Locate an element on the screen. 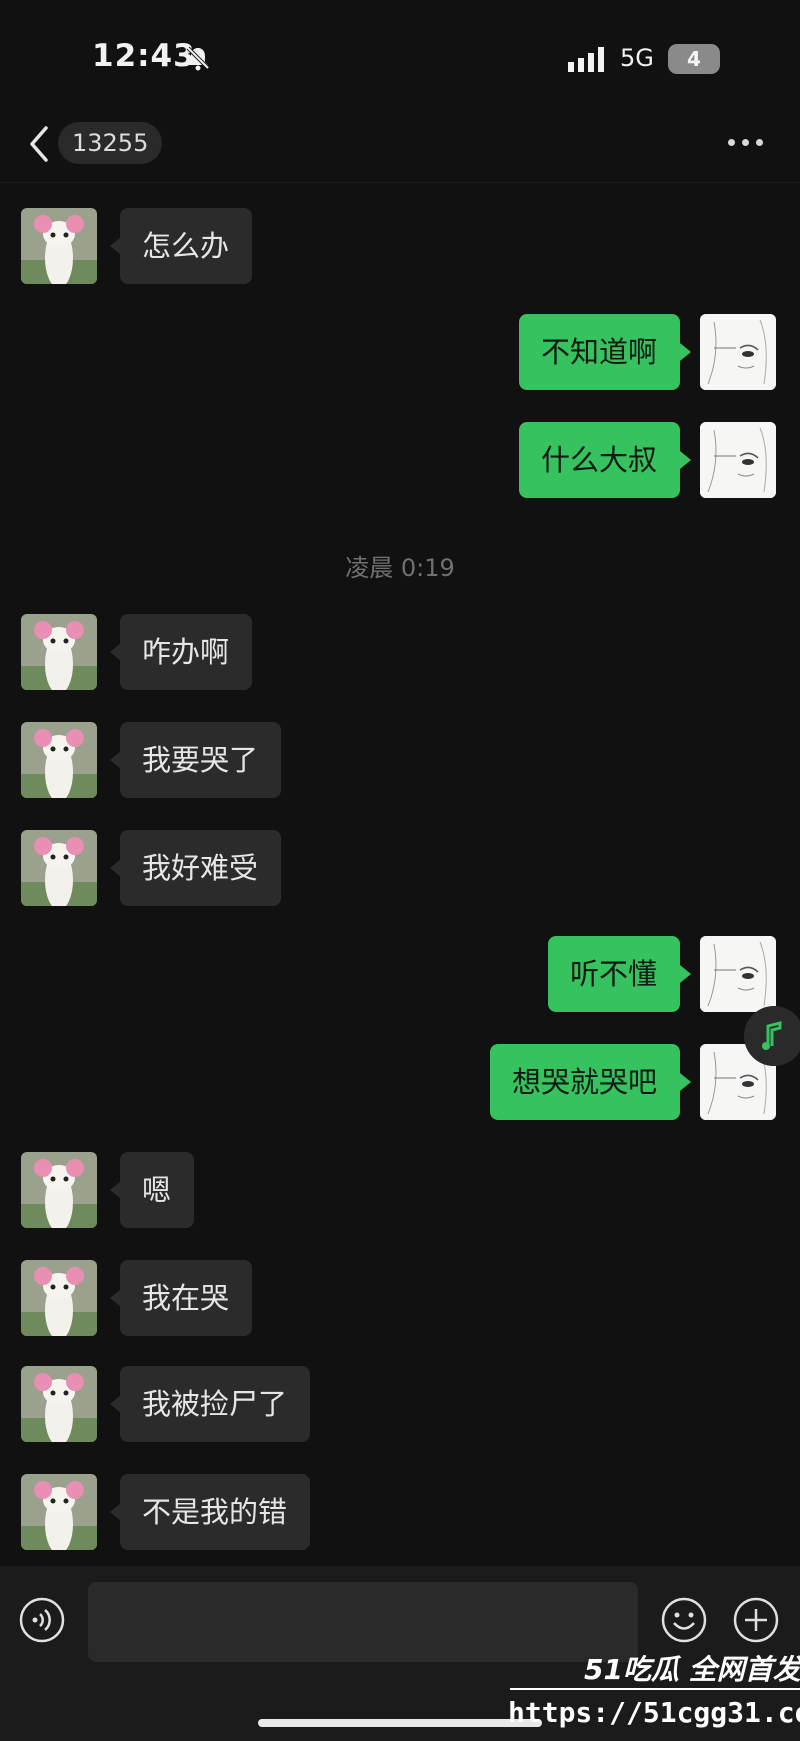  more-dots-icon is located at coordinates (746, 143).